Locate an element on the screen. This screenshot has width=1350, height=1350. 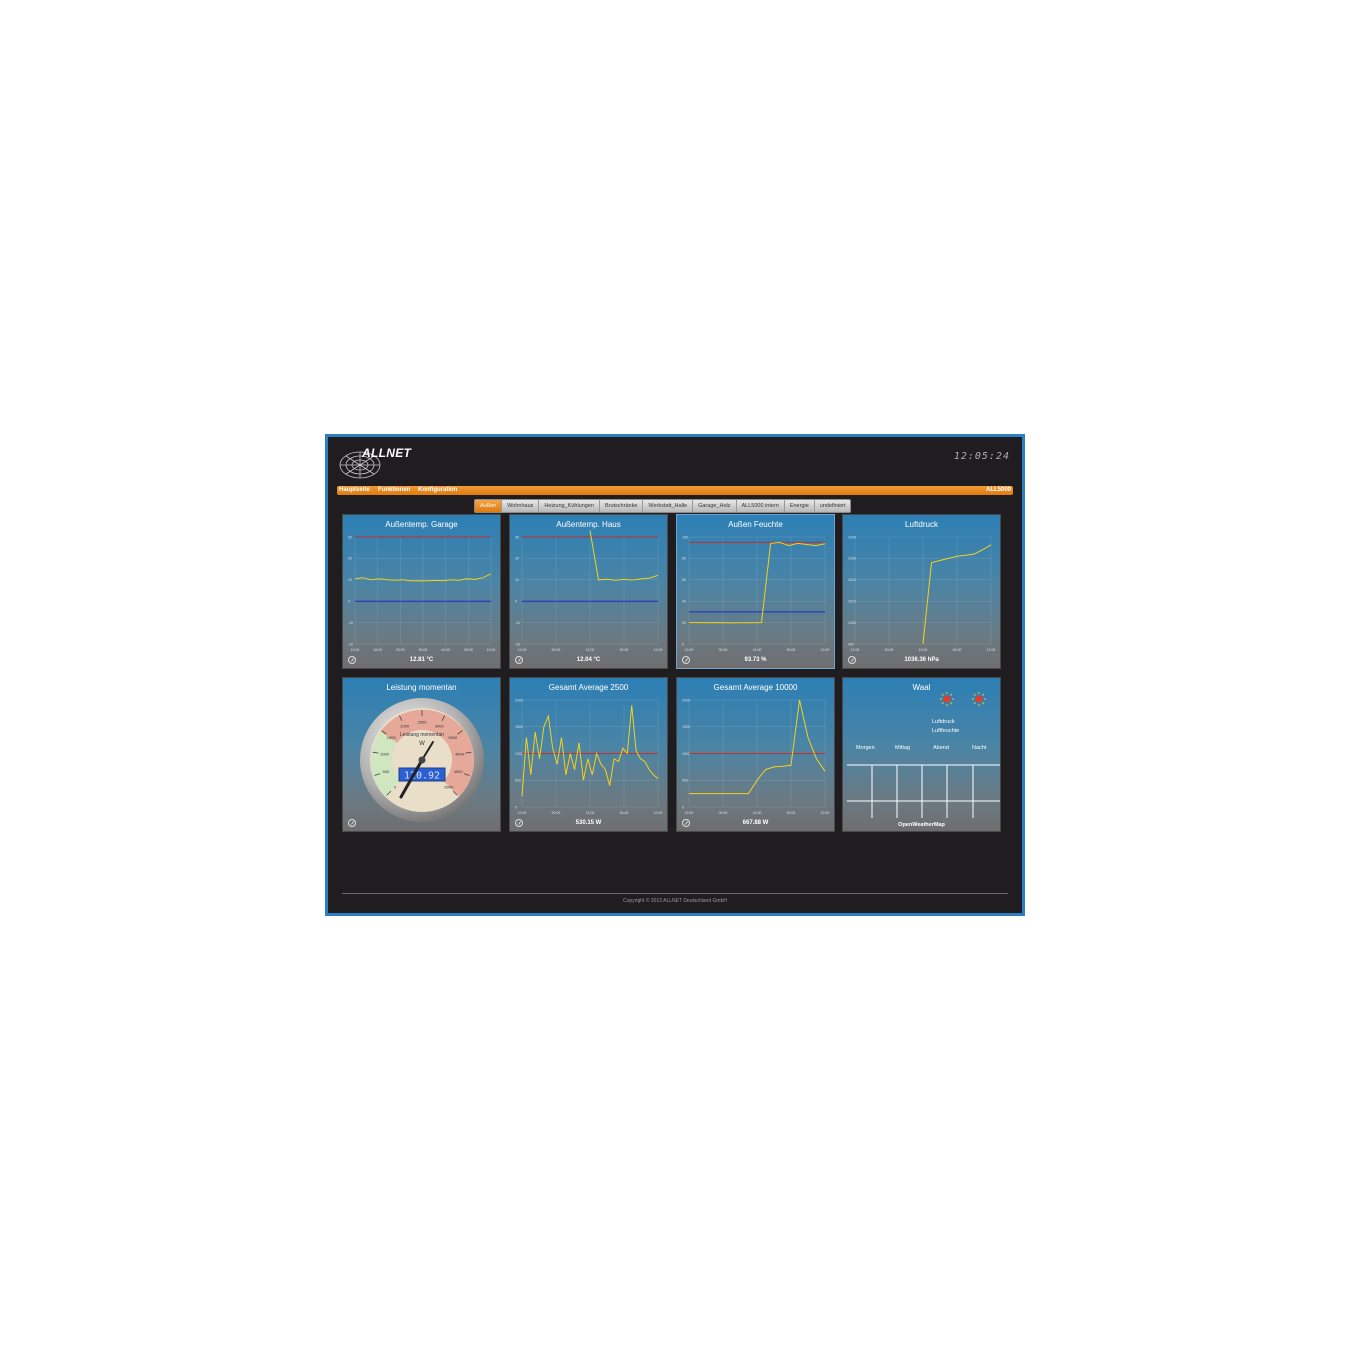
tile-title: Außentemp. Garage is located at coordinates (421, 524).